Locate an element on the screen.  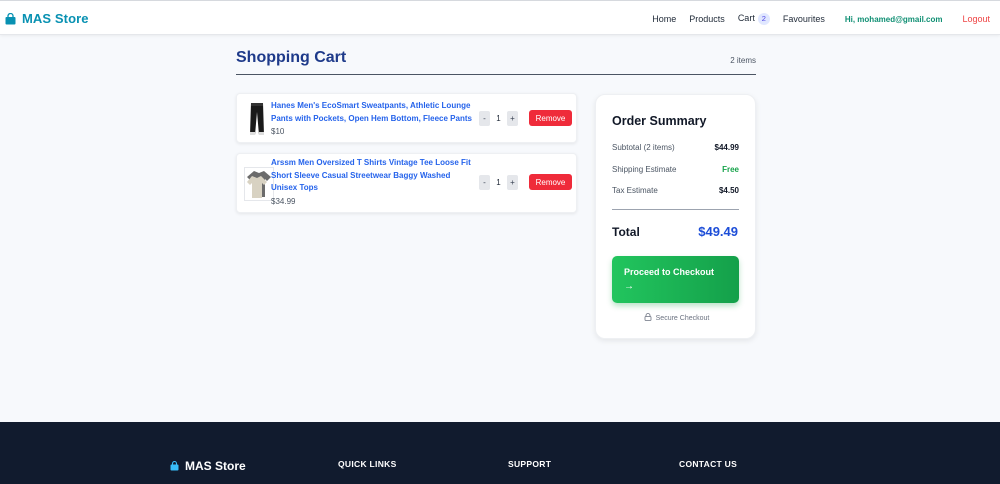
product-price: $10 is located at coordinates (278, 131).